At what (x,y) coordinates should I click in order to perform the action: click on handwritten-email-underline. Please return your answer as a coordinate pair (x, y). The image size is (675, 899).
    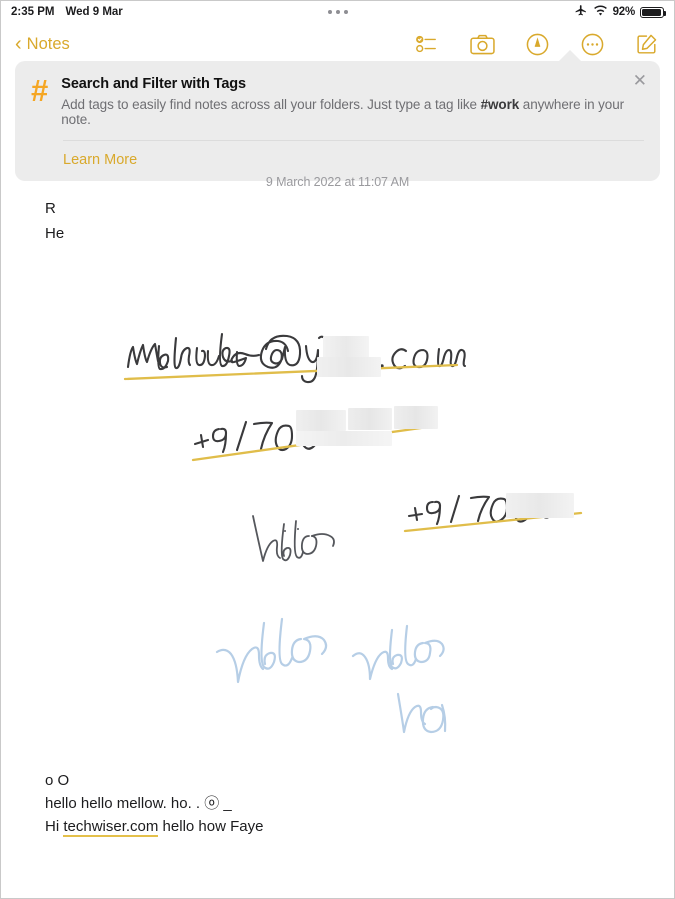
    Looking at the image, I should click on (291, 372).